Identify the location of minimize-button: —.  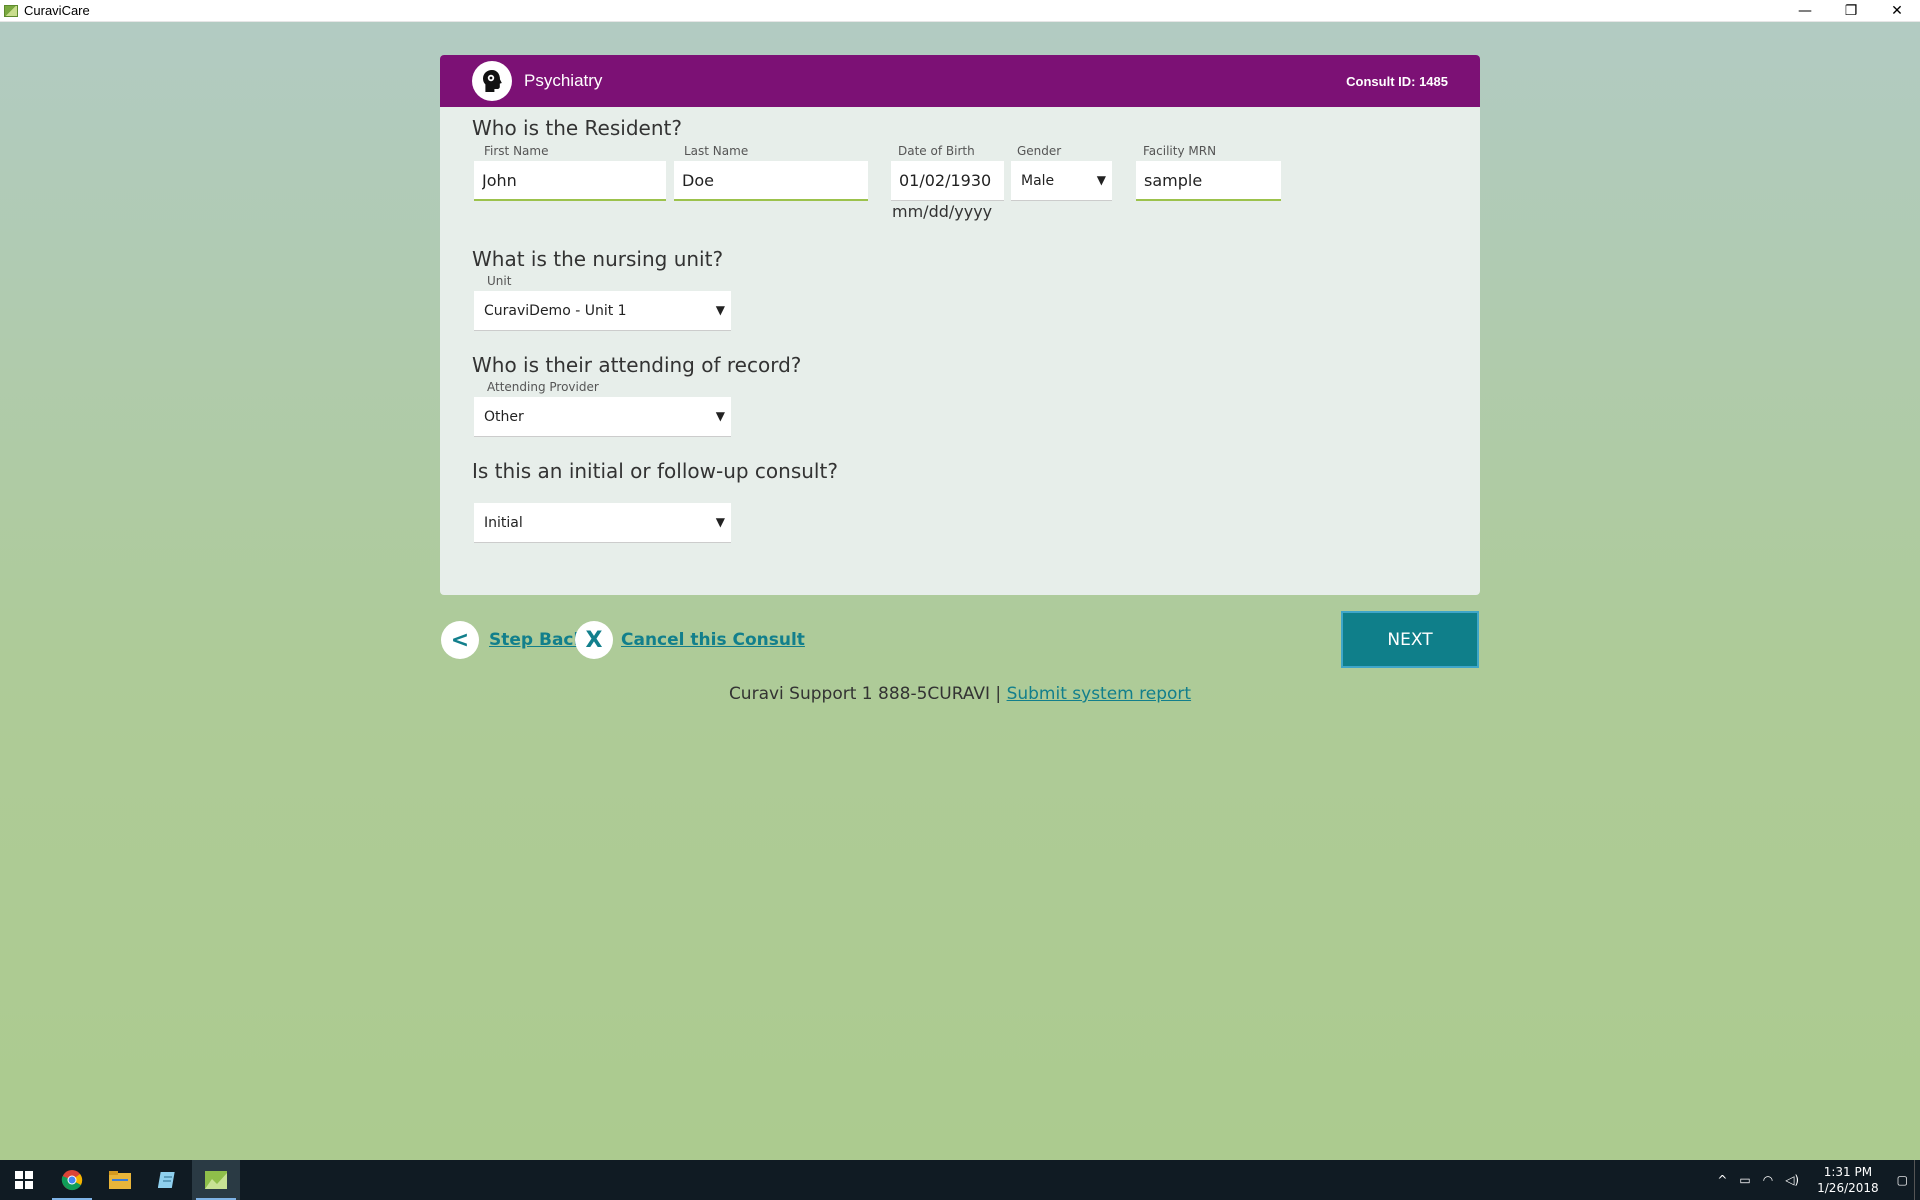
(1805, 11).